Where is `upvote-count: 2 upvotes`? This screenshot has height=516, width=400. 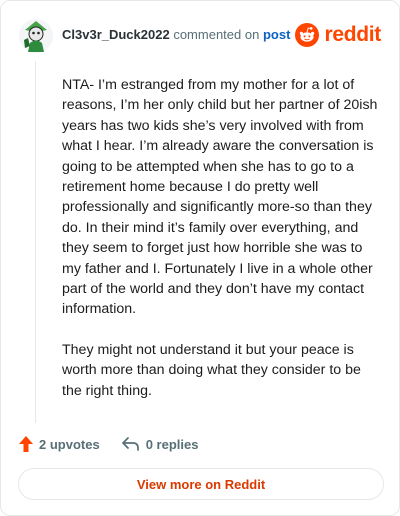 upvote-count: 2 upvotes is located at coordinates (69, 444).